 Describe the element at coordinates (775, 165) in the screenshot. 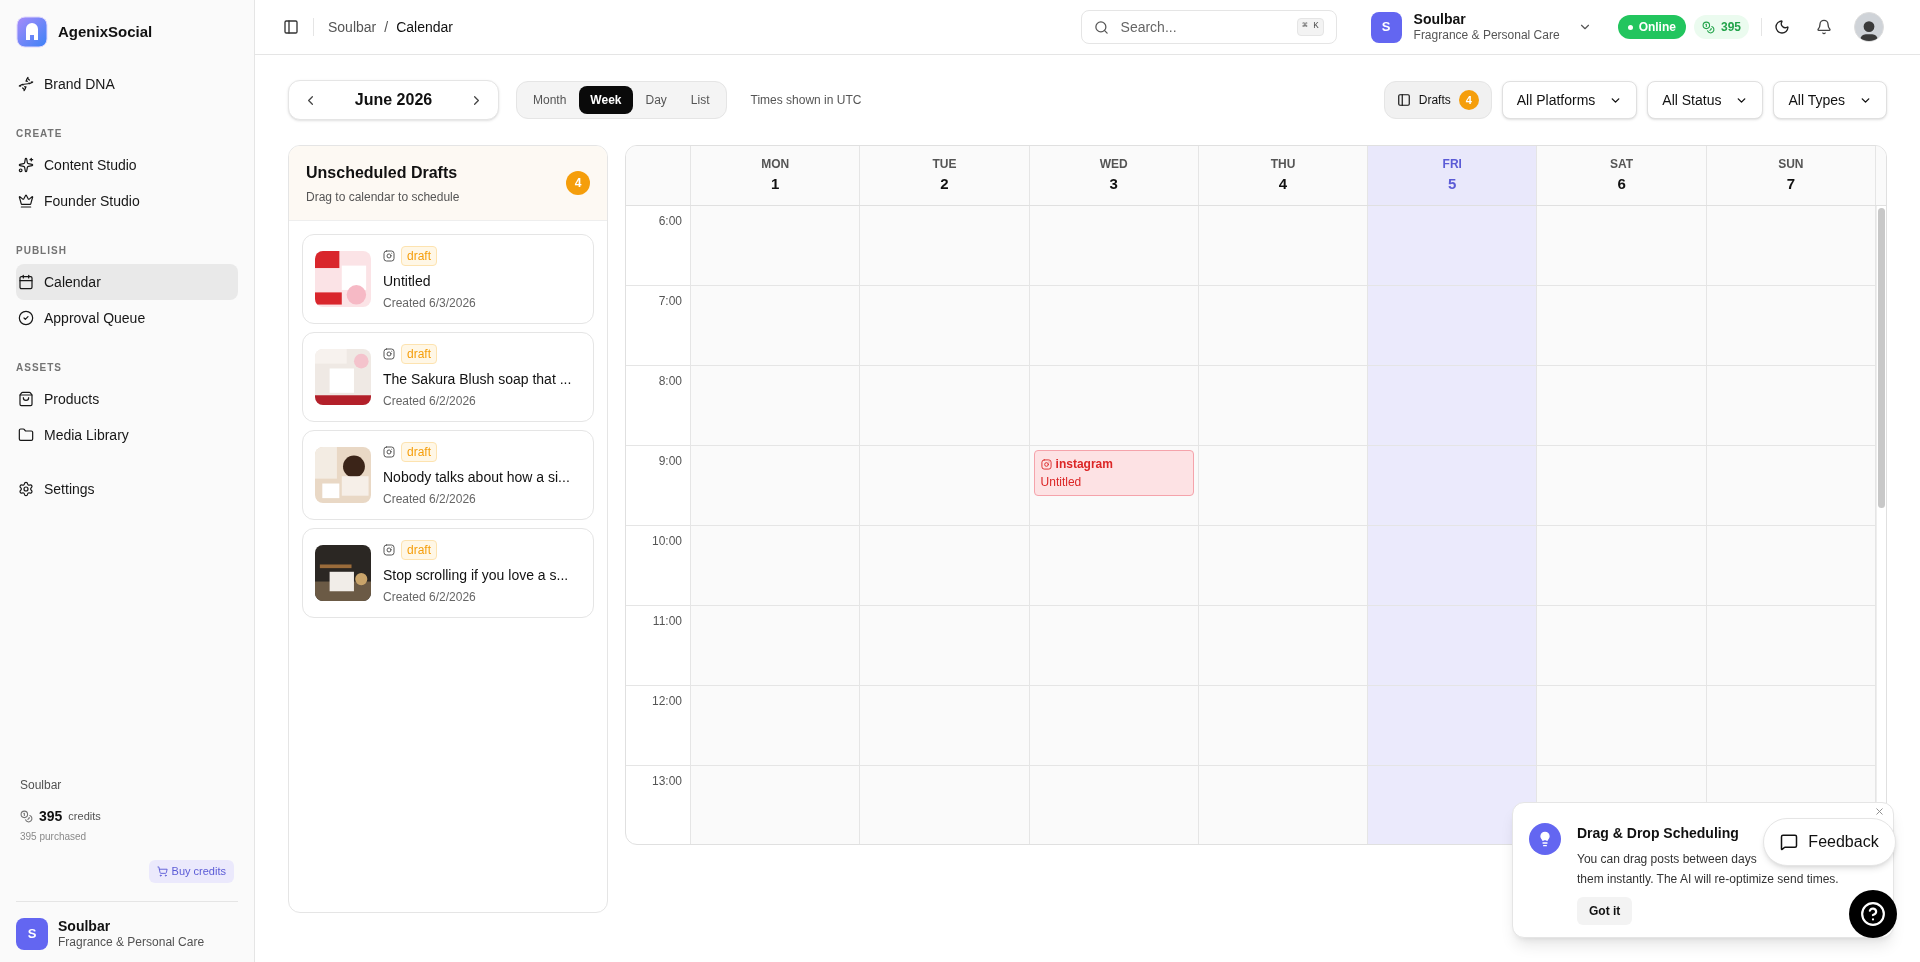

I see `weekday-label: MON` at that location.